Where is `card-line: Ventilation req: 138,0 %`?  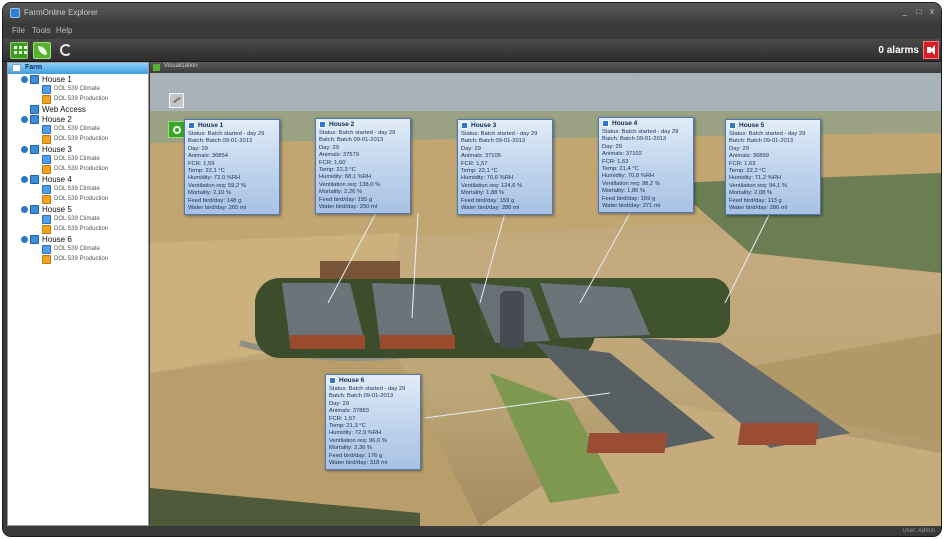 card-line: Ventilation req: 138,0 % is located at coordinates (350, 184).